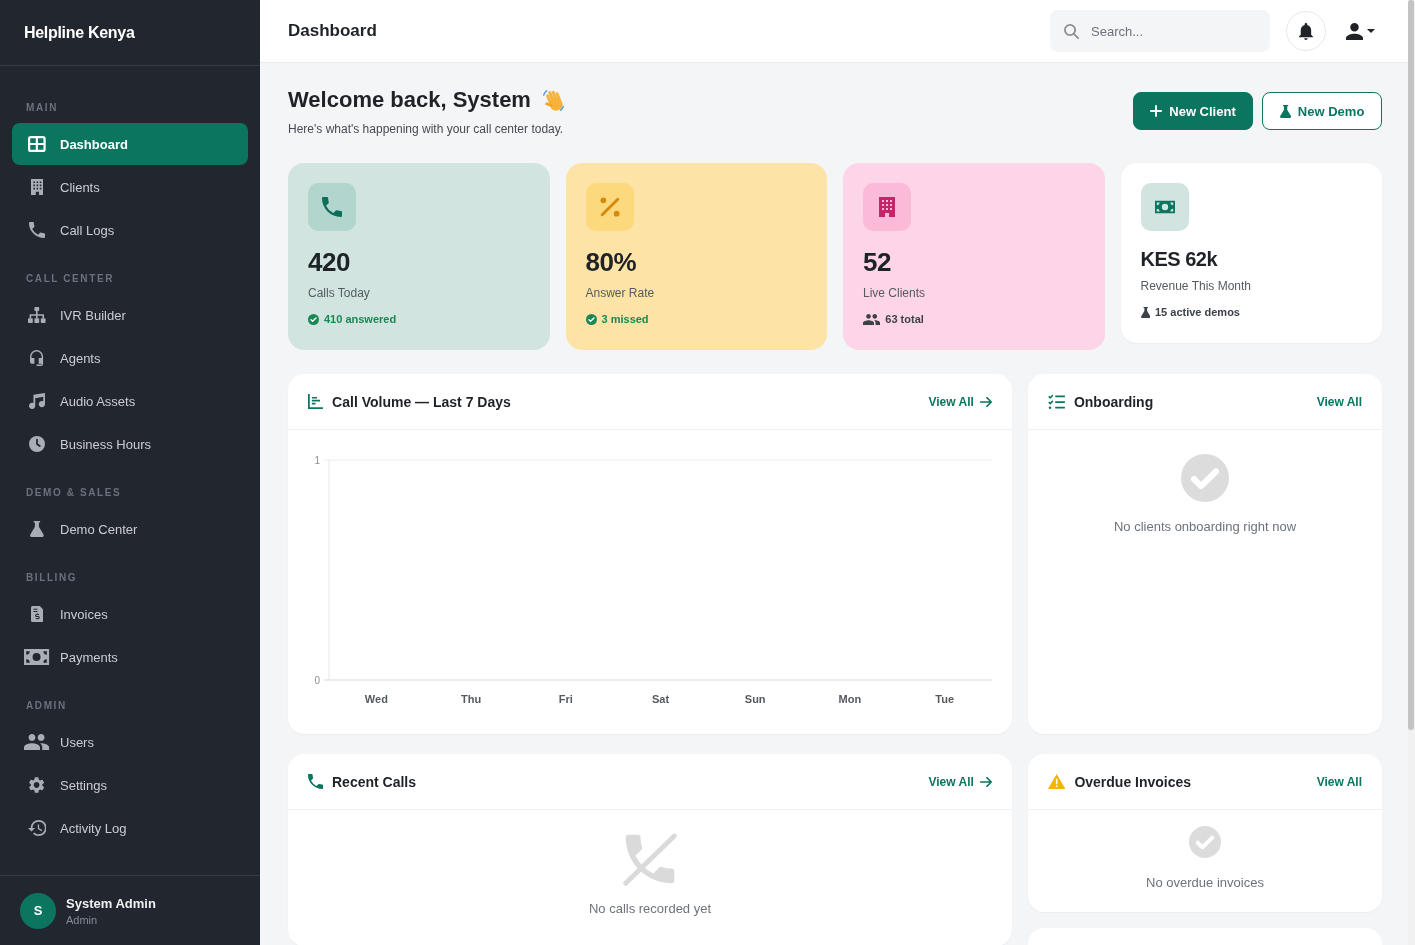  I want to click on axis-label: Tue, so click(944, 699).